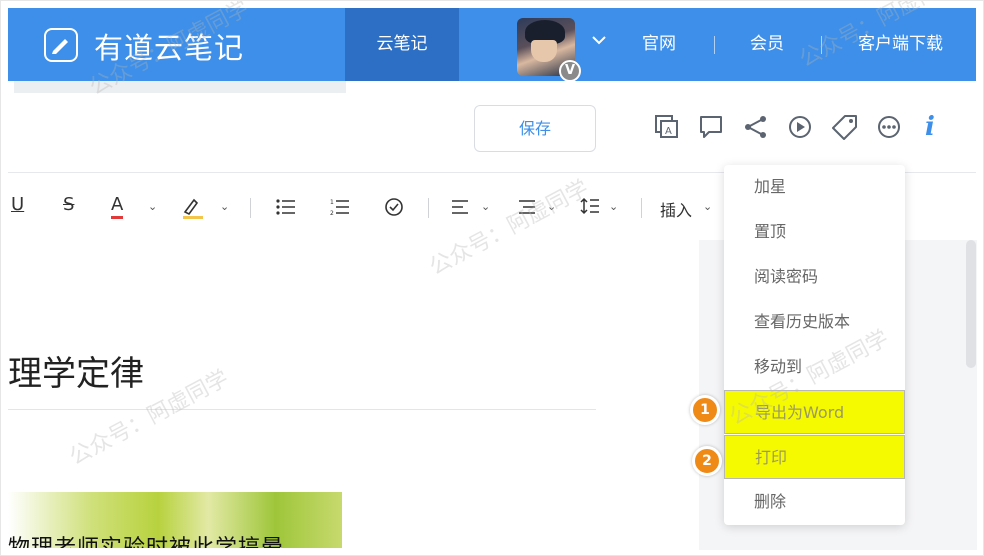 This screenshot has height=556, width=984. Describe the element at coordinates (767, 44) in the screenshot. I see `nav-membership: 会员` at that location.